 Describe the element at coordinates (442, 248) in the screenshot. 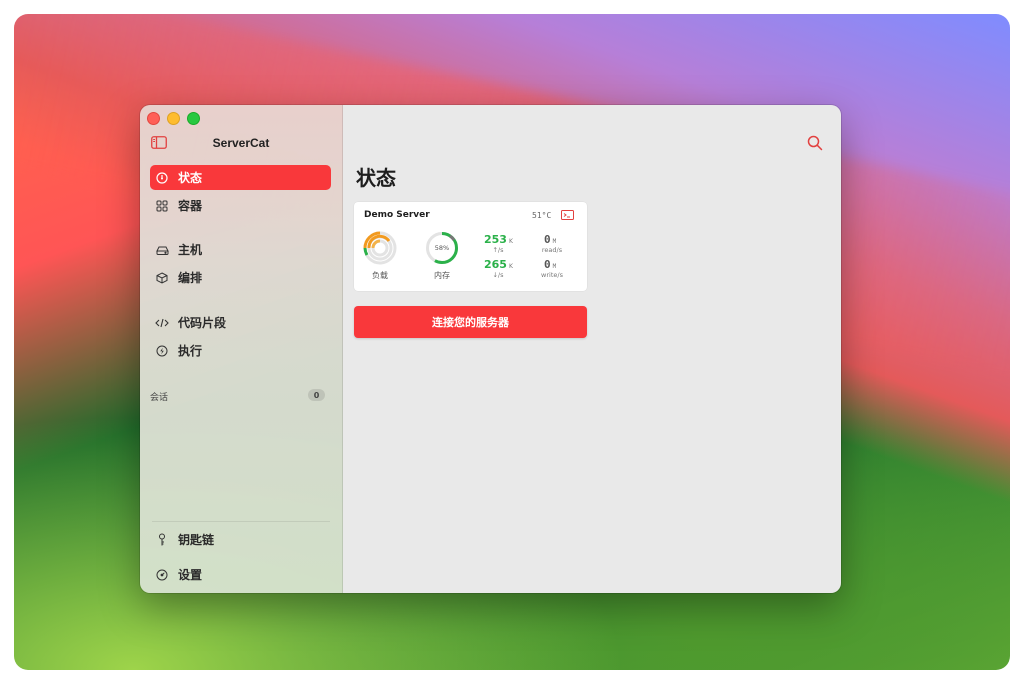

I see `memory-percent: 58%` at that location.